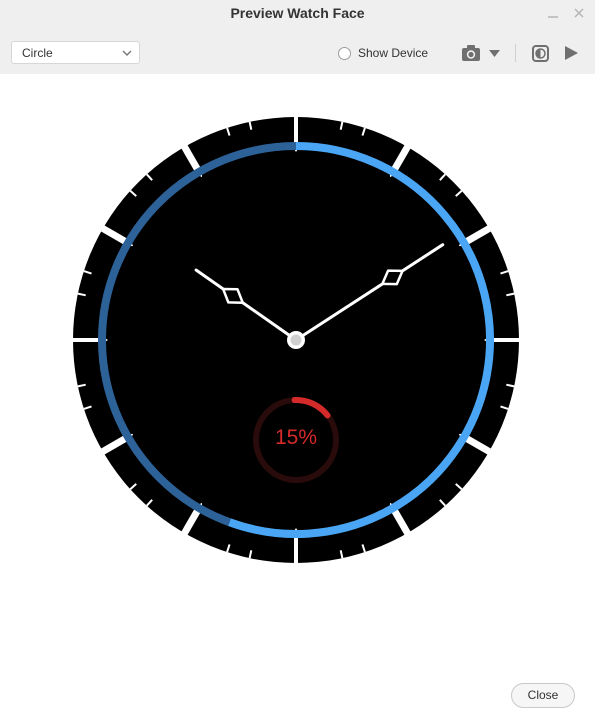 Image resolution: width=595 pixels, height=724 pixels. I want to click on caret-down-icon, so click(494, 53).